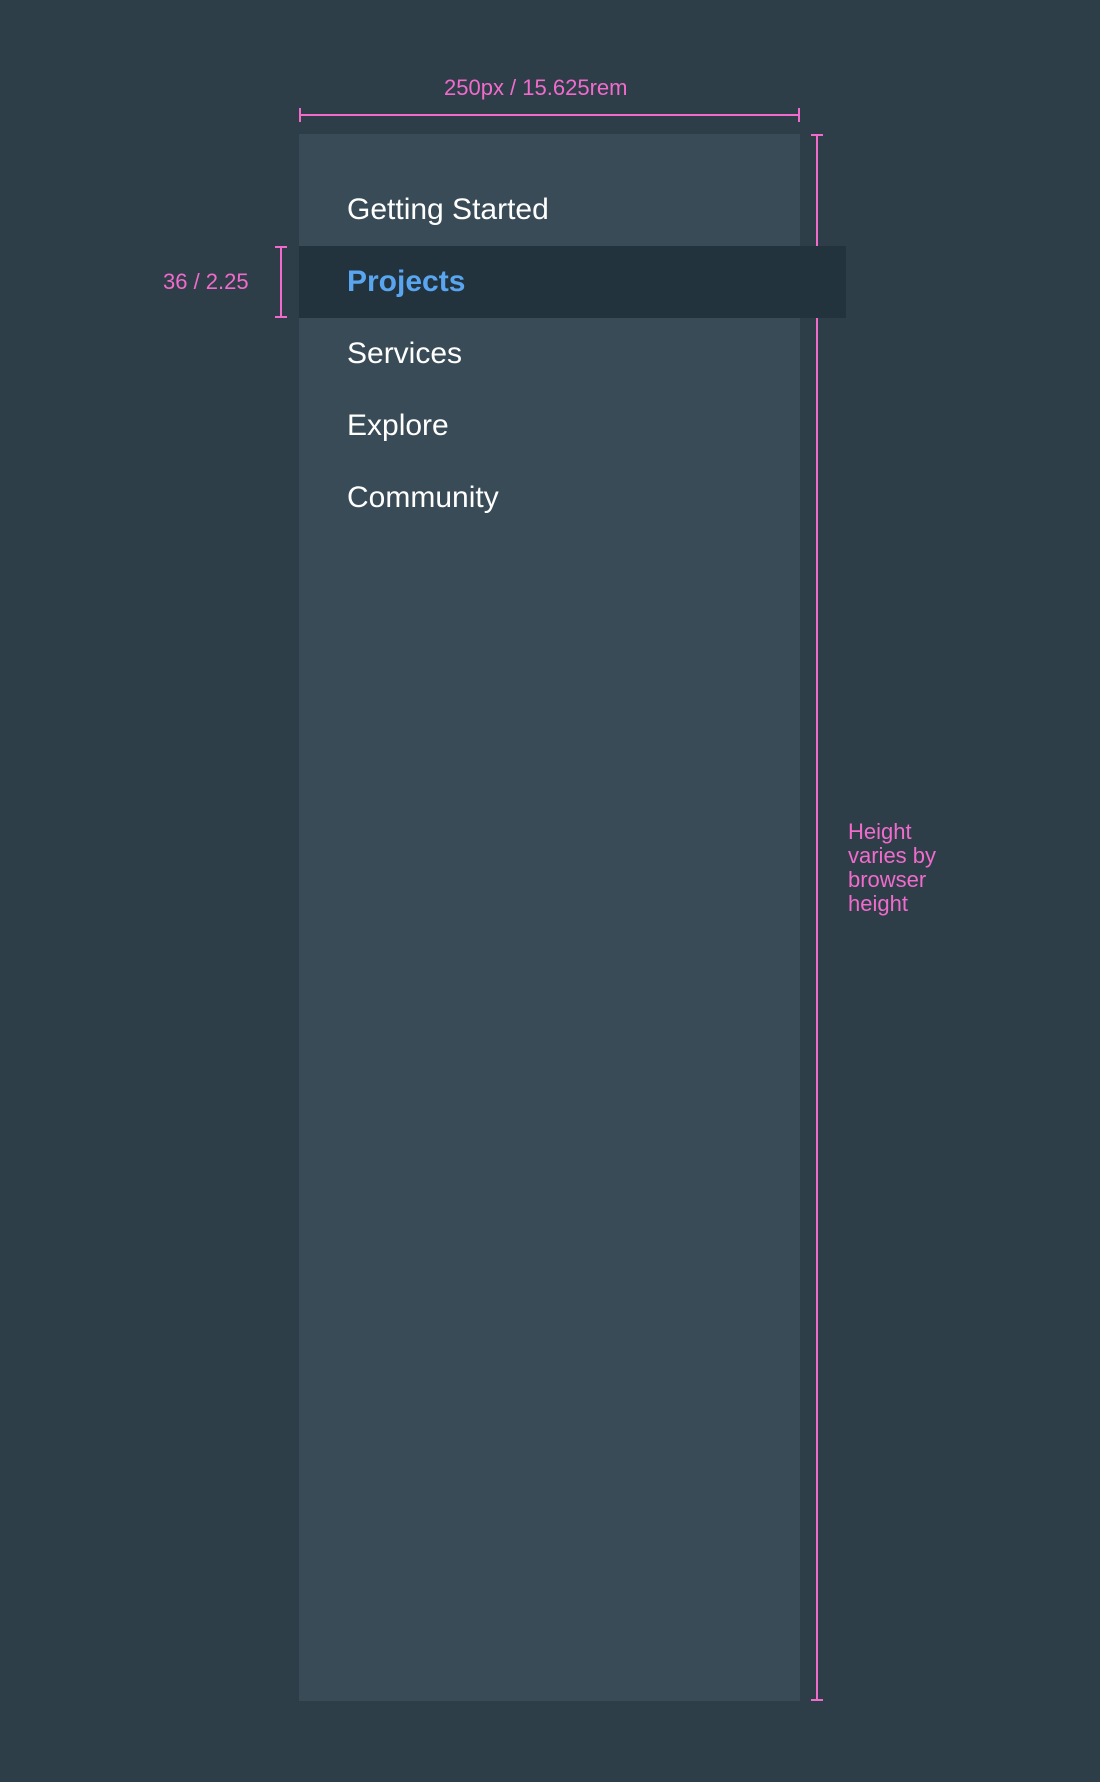 The width and height of the screenshot is (1100, 1782). I want to click on item-height-dimension-tick-bottom, so click(281, 317).